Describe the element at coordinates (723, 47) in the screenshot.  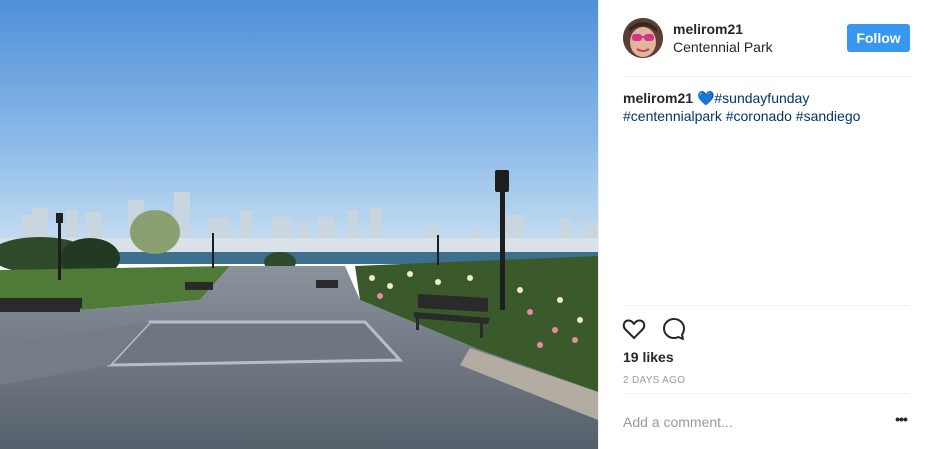
I see `author-location: Centennial Park` at that location.